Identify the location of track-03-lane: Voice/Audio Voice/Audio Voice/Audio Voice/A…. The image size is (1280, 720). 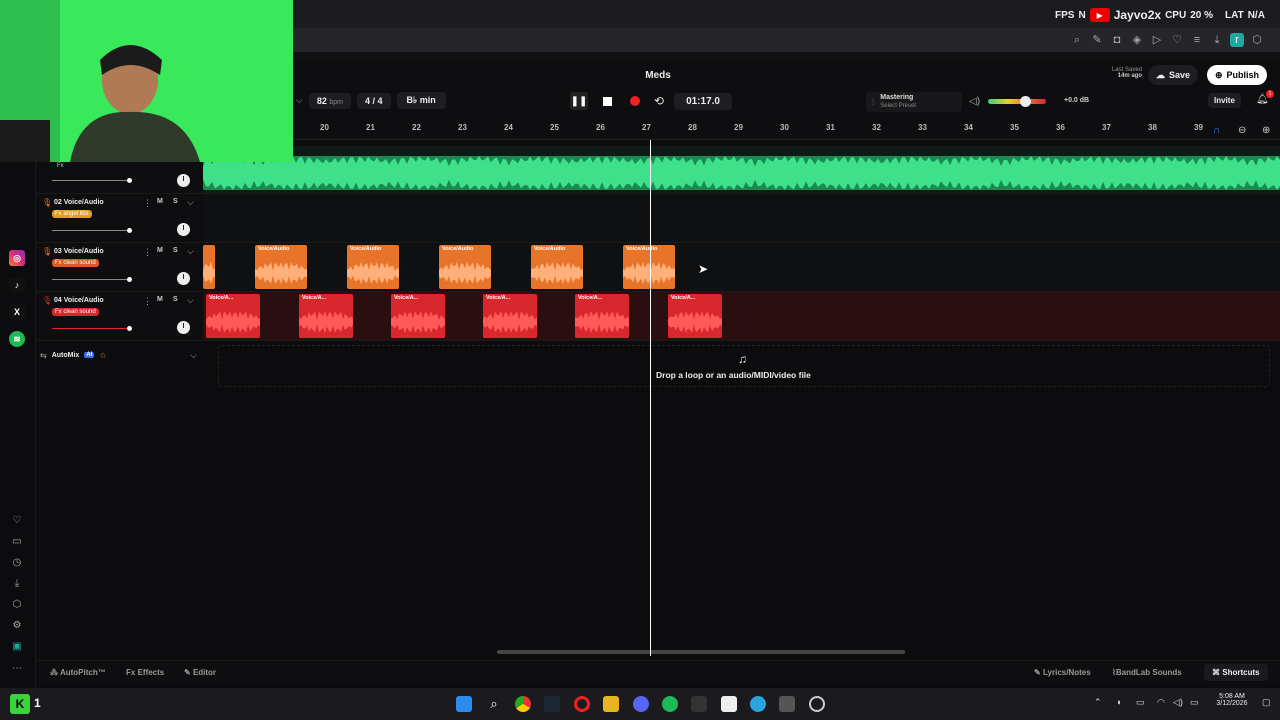
(741, 267).